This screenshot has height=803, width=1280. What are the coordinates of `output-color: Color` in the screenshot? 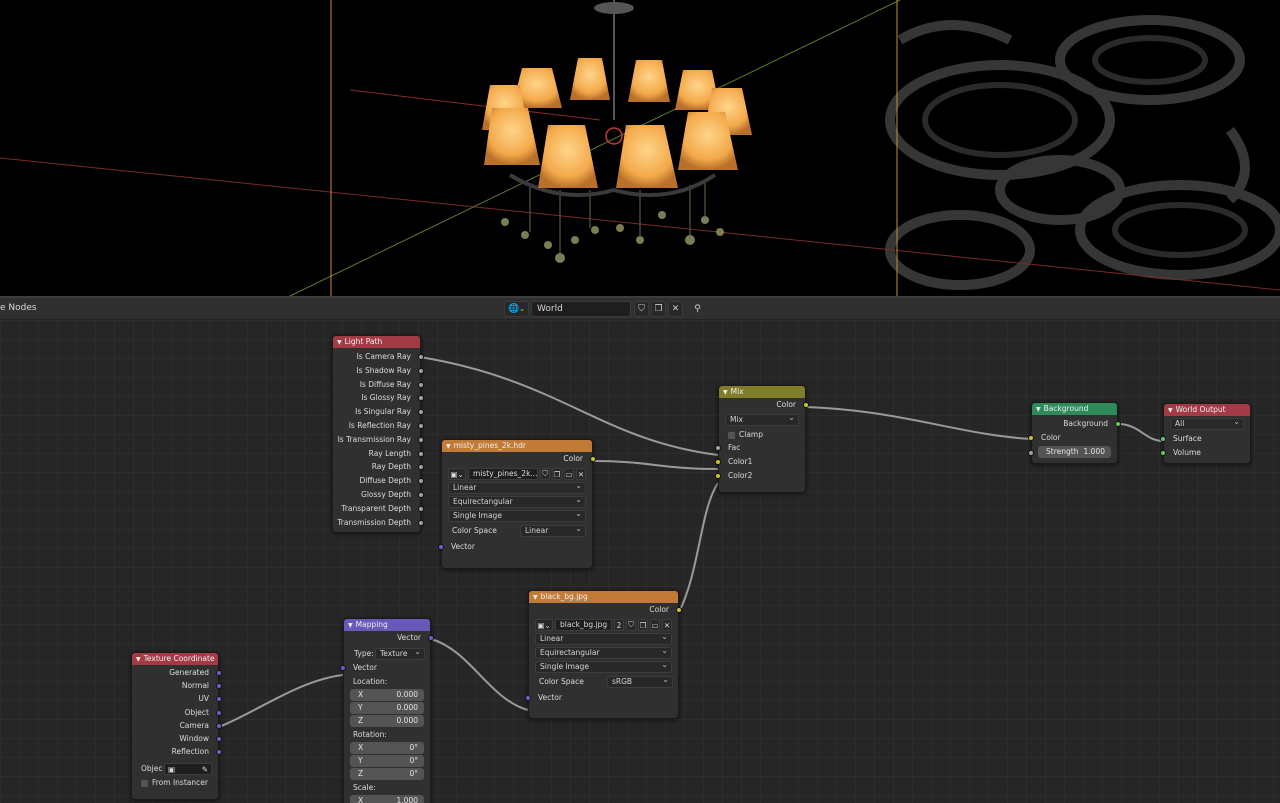 It's located at (764, 405).